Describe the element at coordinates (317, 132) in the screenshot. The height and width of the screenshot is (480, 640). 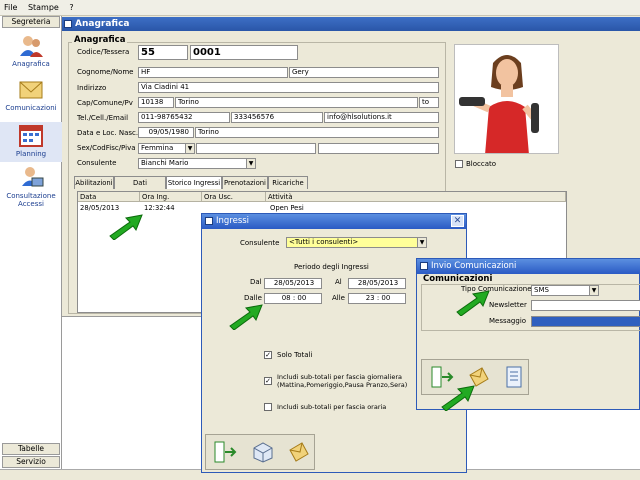
I see `luogo-nascita-field: Torino` at that location.